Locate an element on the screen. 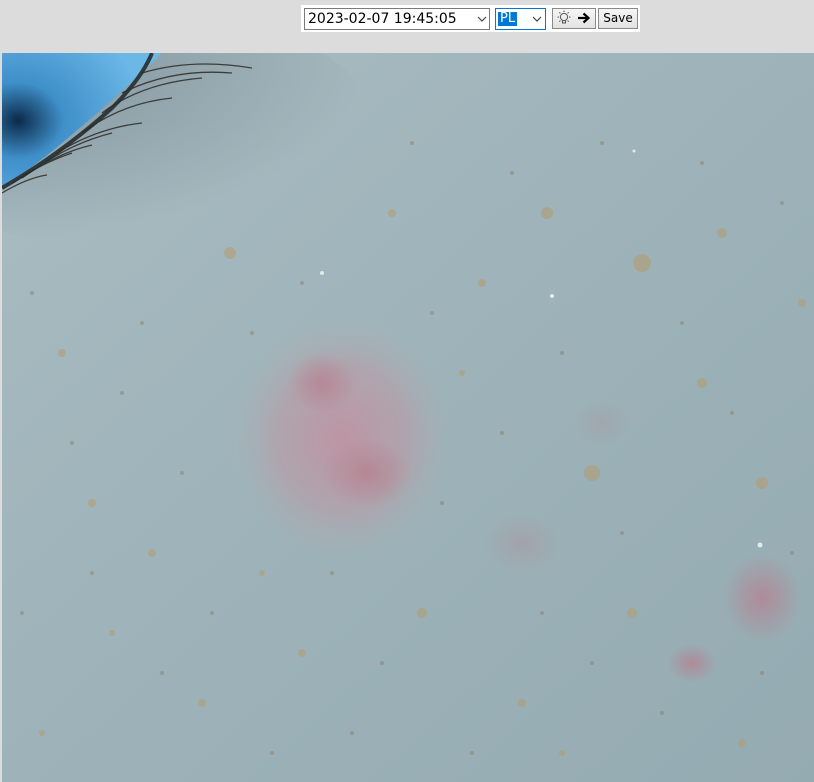 Image resolution: width=814 pixels, height=782 pixels. arrow-right-icon is located at coordinates (584, 18).